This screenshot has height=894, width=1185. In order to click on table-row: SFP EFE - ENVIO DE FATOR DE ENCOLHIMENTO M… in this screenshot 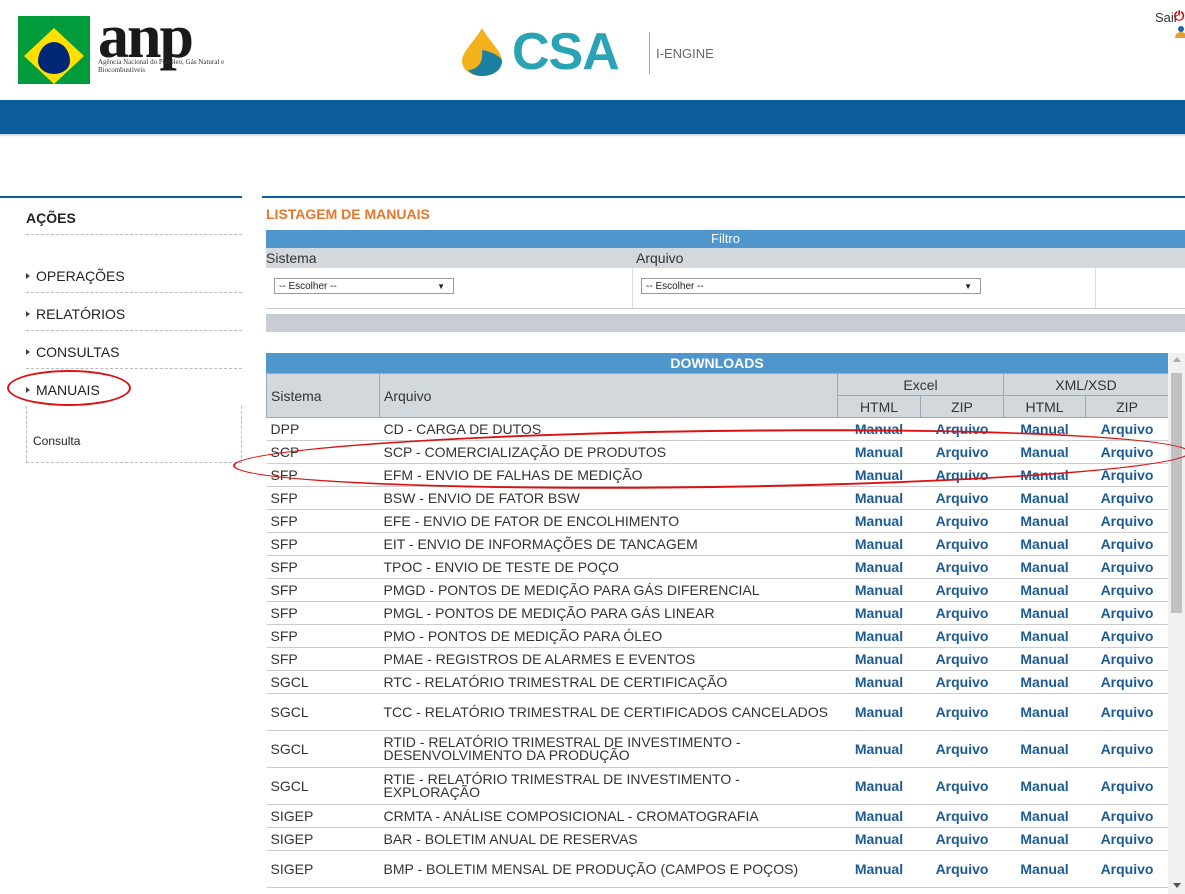, I will do `click(717, 521)`.